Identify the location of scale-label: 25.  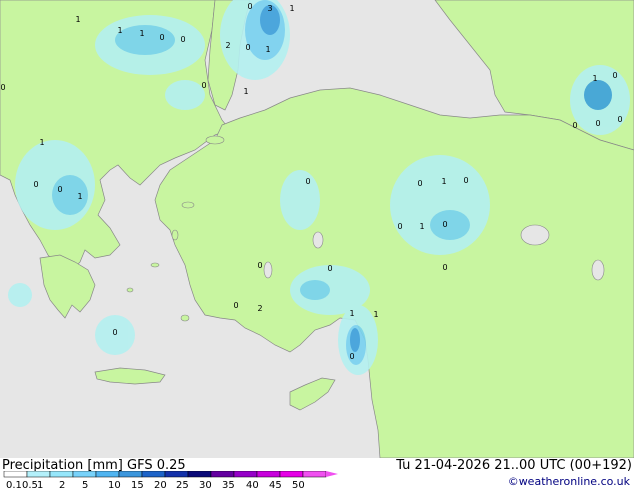
(182, 485).